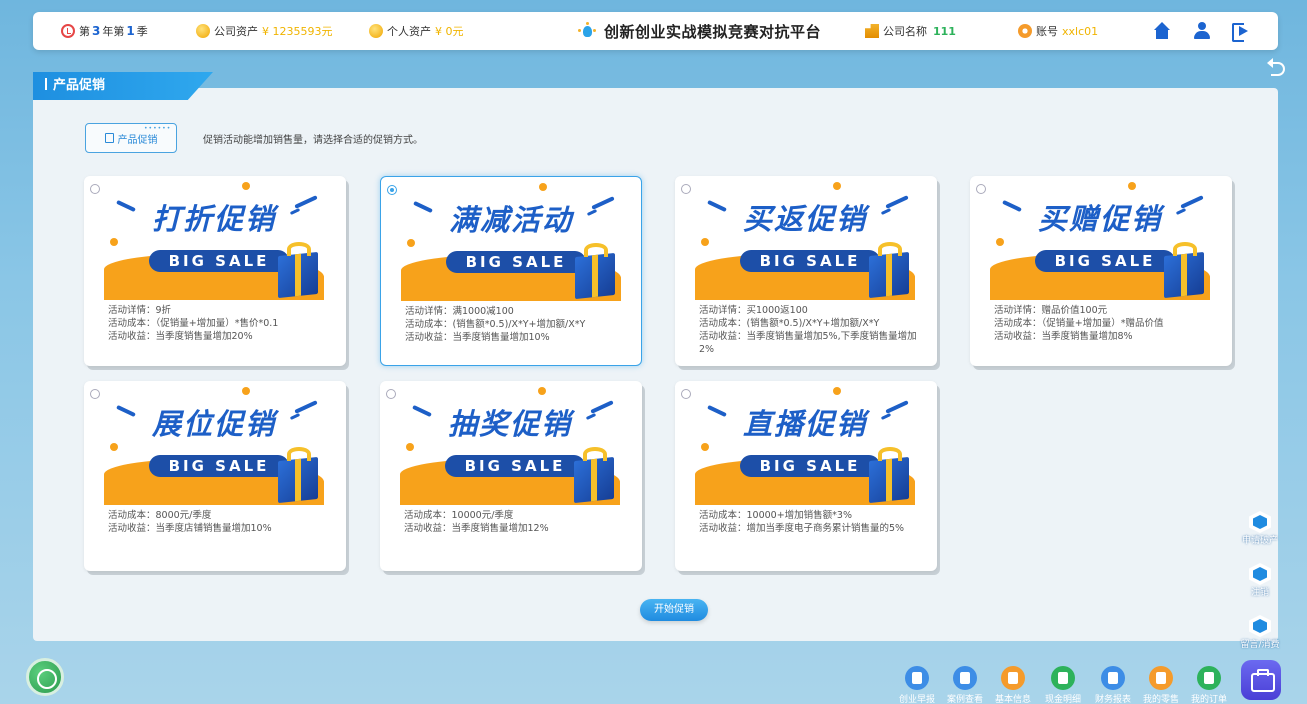 Image resolution: width=1307 pixels, height=704 pixels. I want to click on company-name-value: 111, so click(944, 31).